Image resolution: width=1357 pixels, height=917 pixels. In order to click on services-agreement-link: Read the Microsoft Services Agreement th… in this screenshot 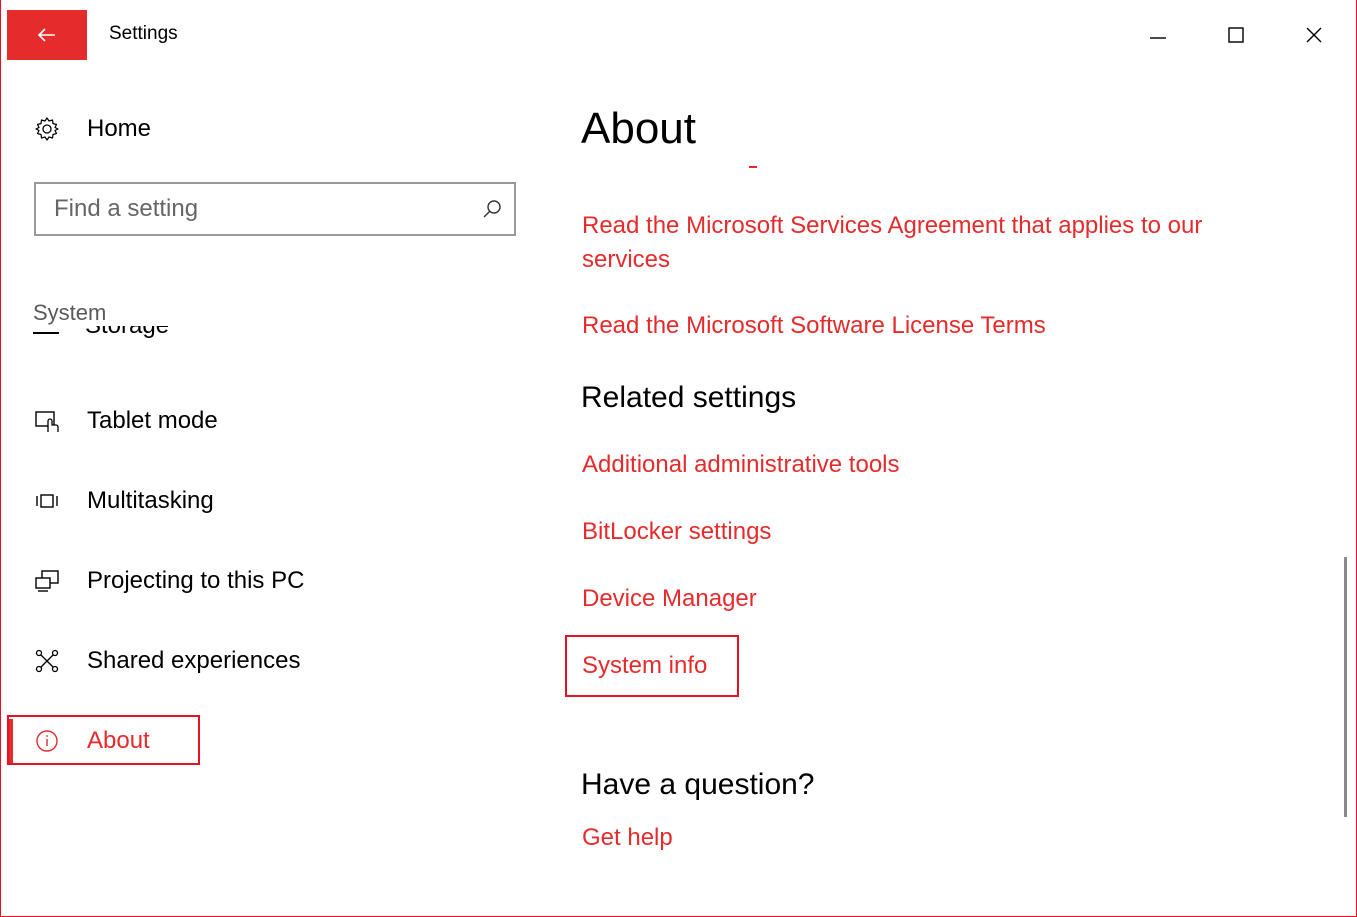, I will do `click(922, 243)`.